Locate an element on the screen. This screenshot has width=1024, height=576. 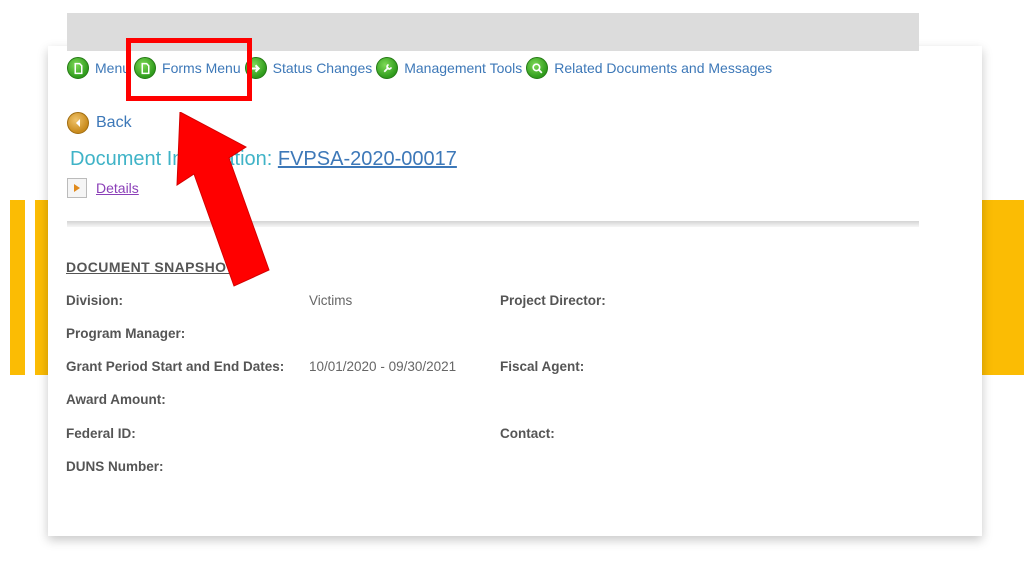
program-manager-label: Program Manager: is located at coordinates (126, 333).